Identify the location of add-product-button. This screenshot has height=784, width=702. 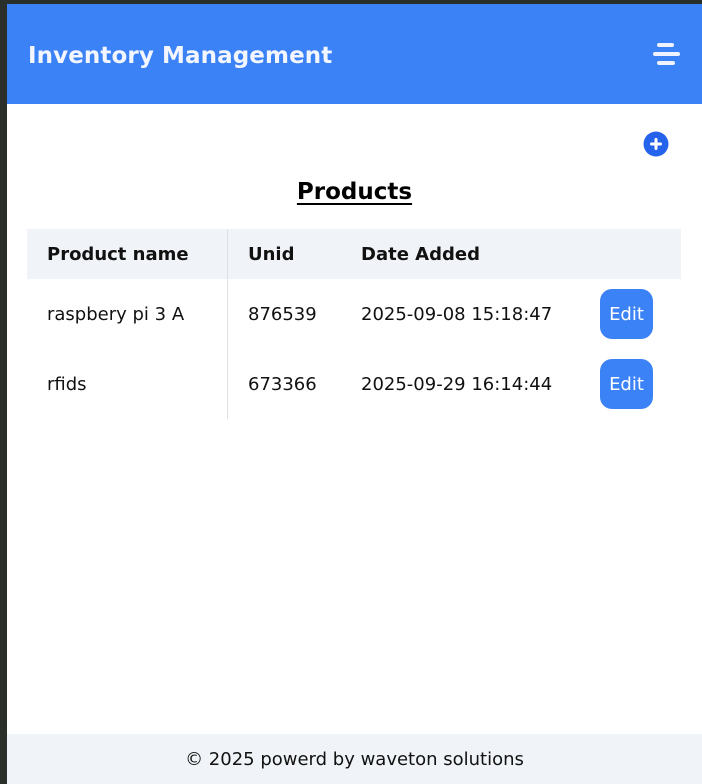
(656, 144).